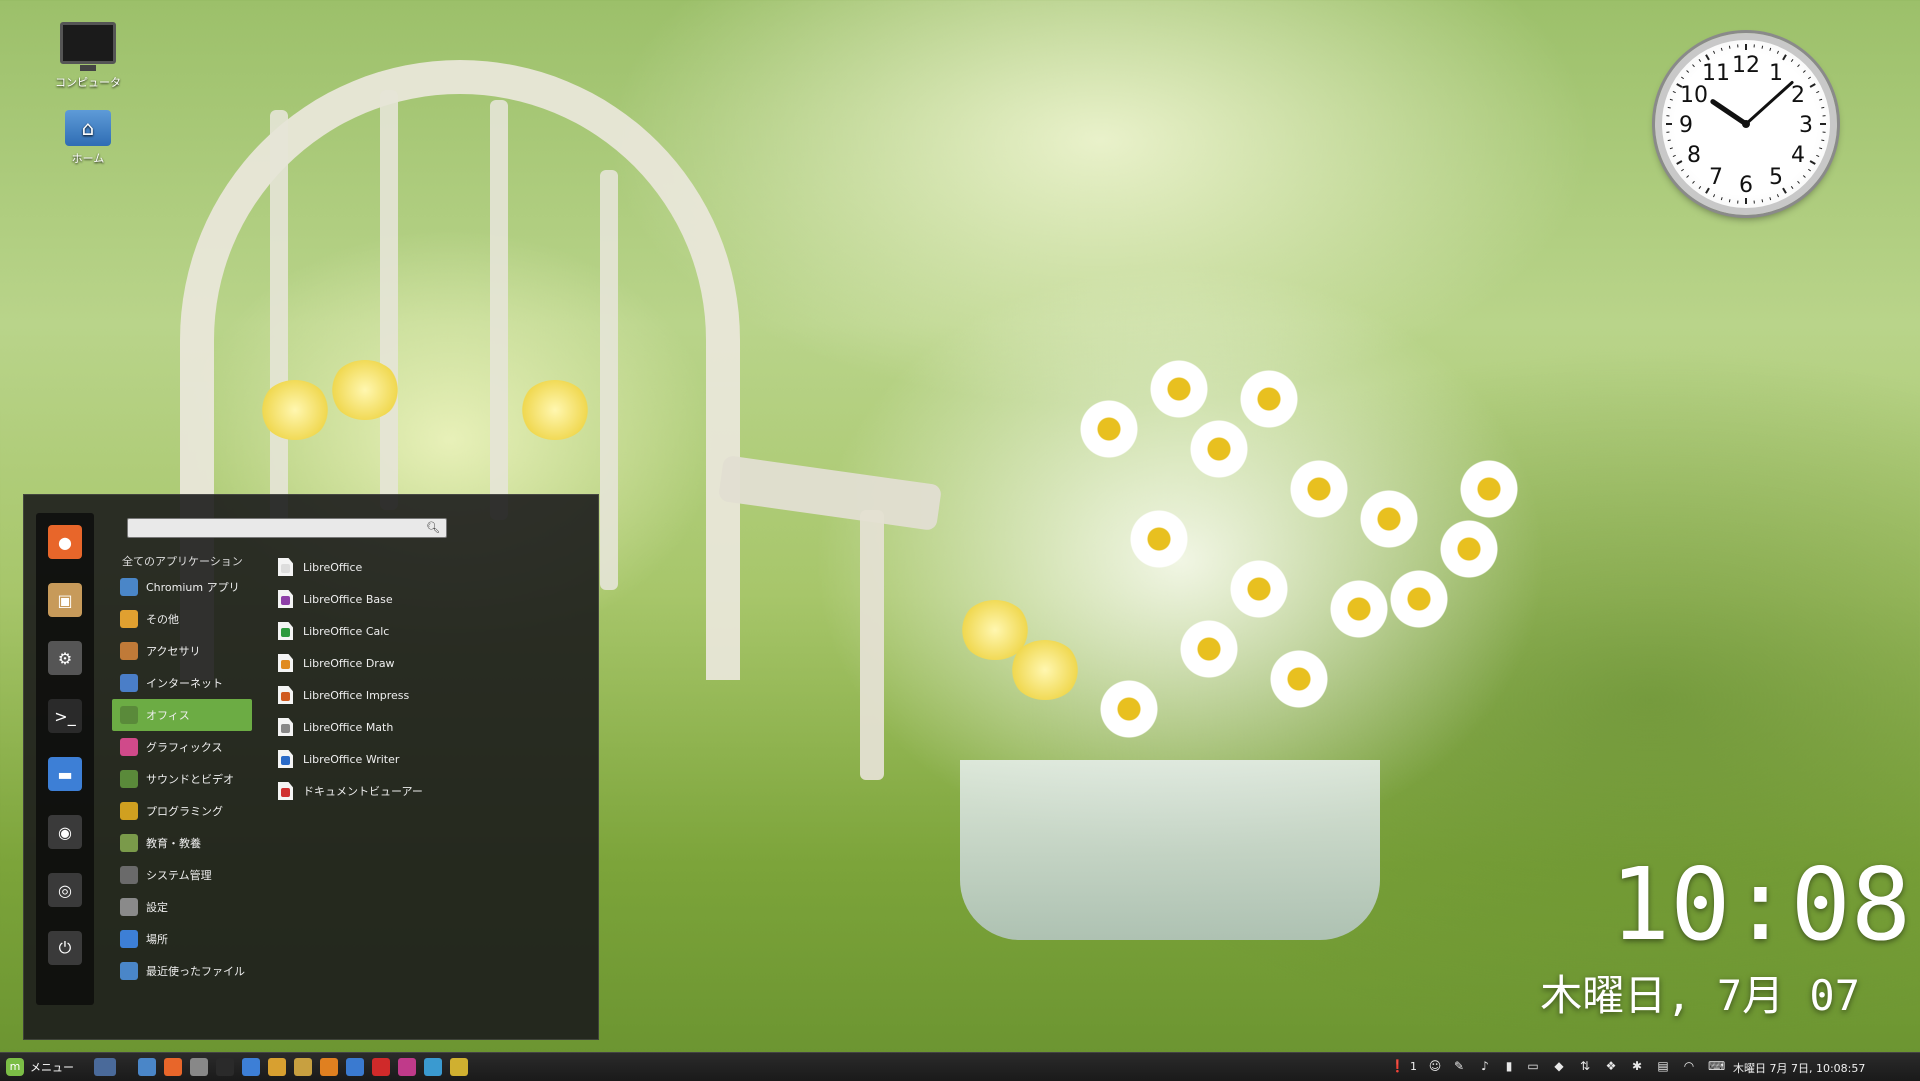 The image size is (1920, 1081). Describe the element at coordinates (1686, 125) in the screenshot. I see `clock-number: 9` at that location.